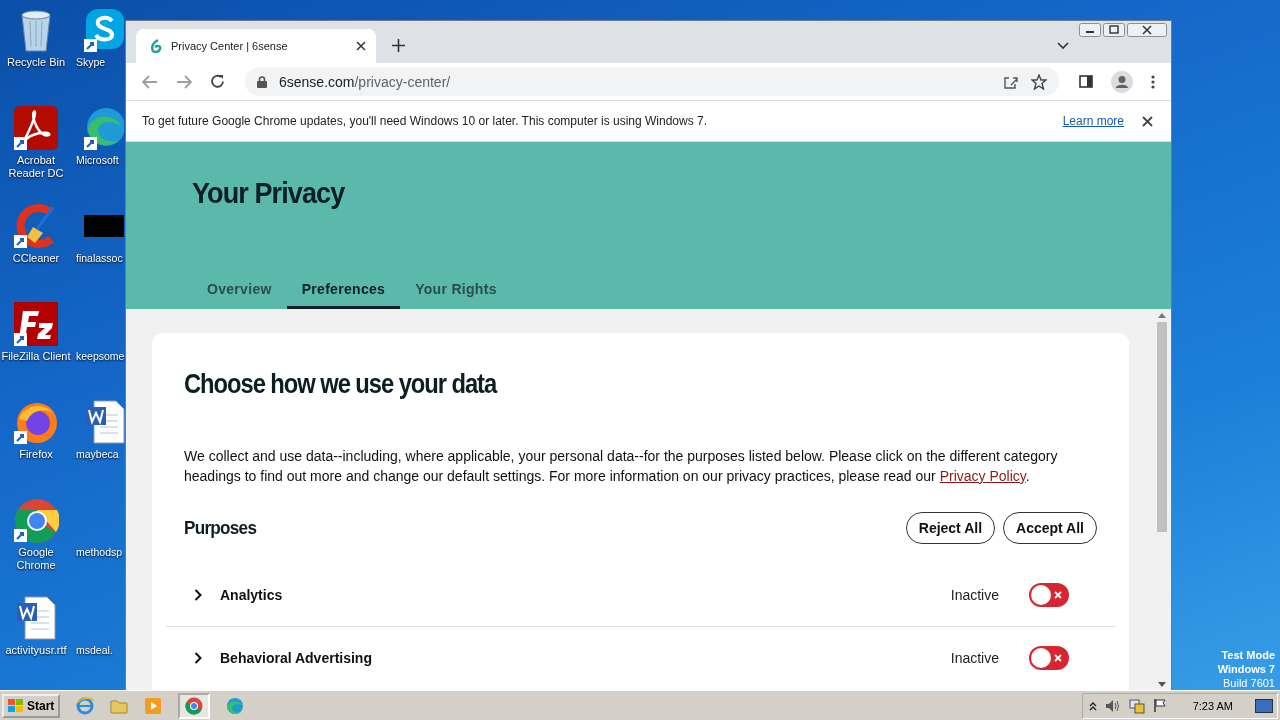  Describe the element at coordinates (36, 258) in the screenshot. I see `desktop-icon-label: CCleaner` at that location.